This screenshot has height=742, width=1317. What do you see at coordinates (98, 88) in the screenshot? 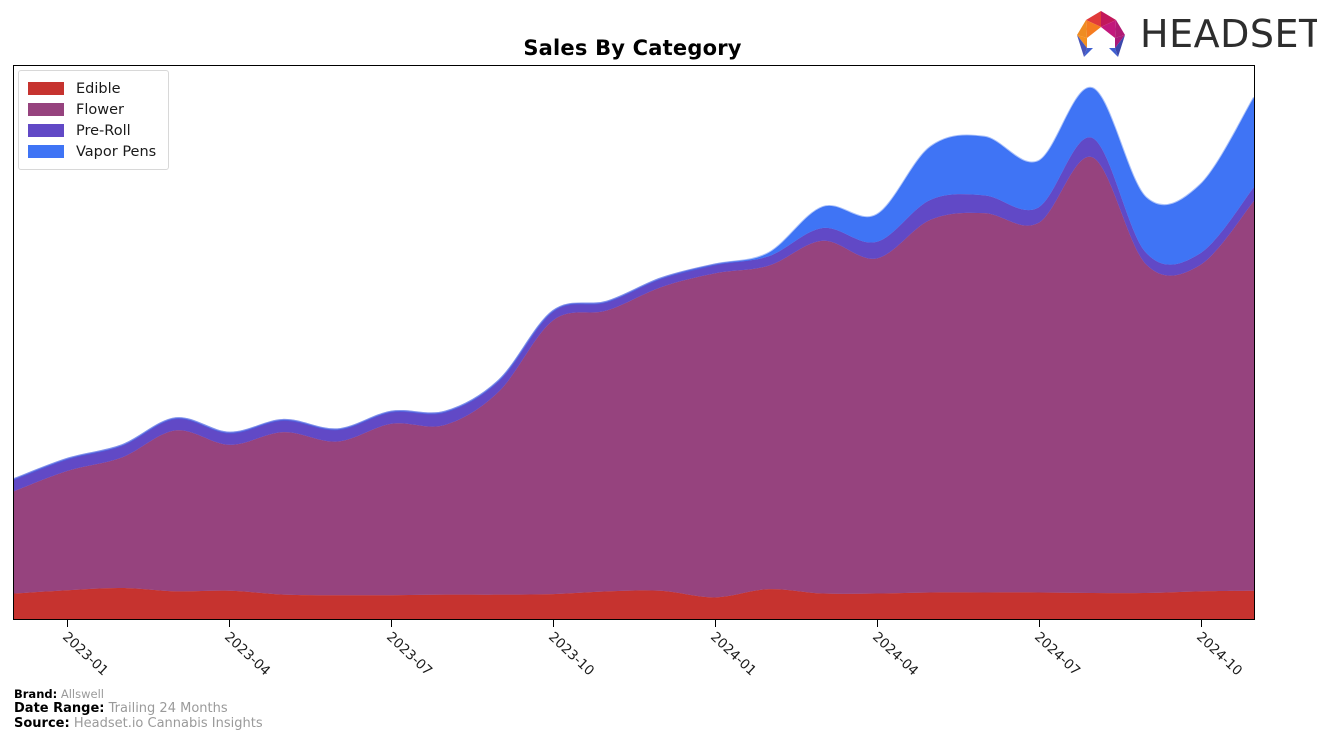
I see `legend-item-label: Edible` at bounding box center [98, 88].